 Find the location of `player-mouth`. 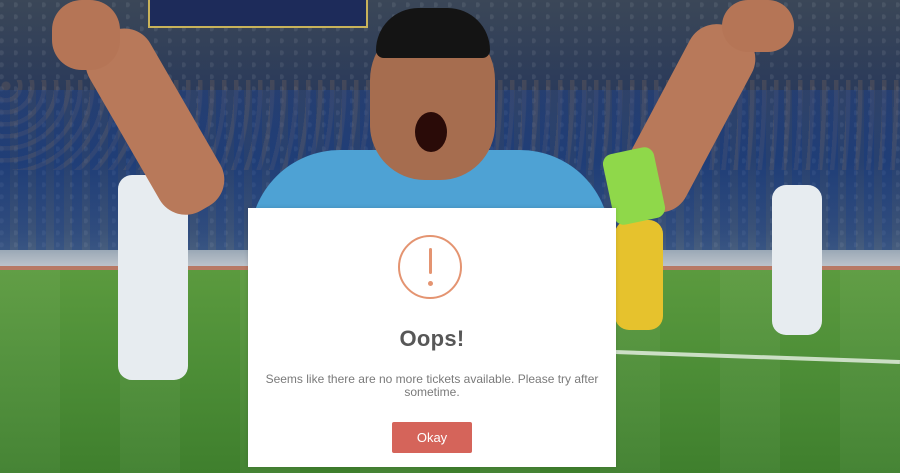

player-mouth is located at coordinates (431, 132).